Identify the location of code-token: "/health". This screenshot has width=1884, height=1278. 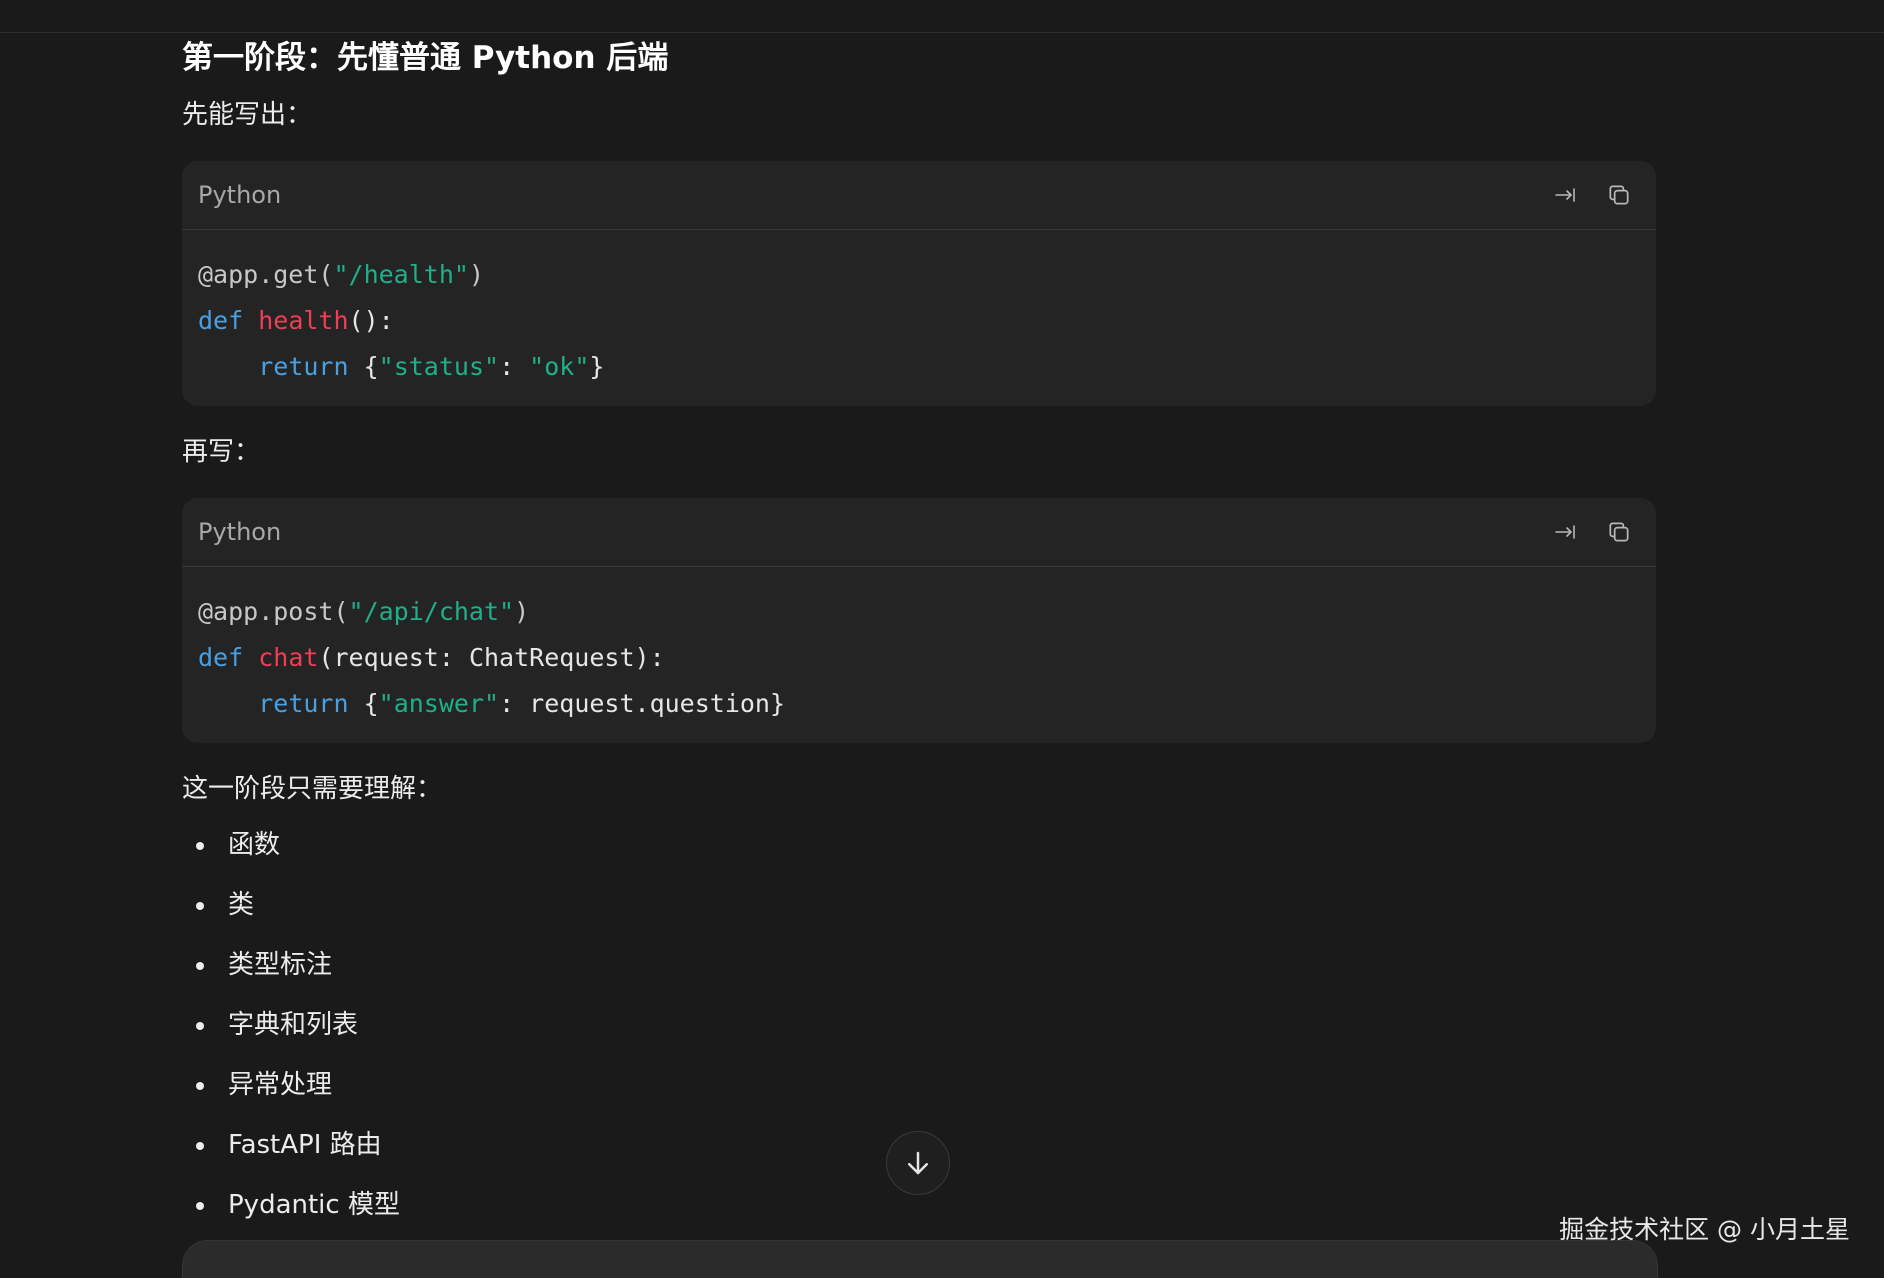
(401, 274).